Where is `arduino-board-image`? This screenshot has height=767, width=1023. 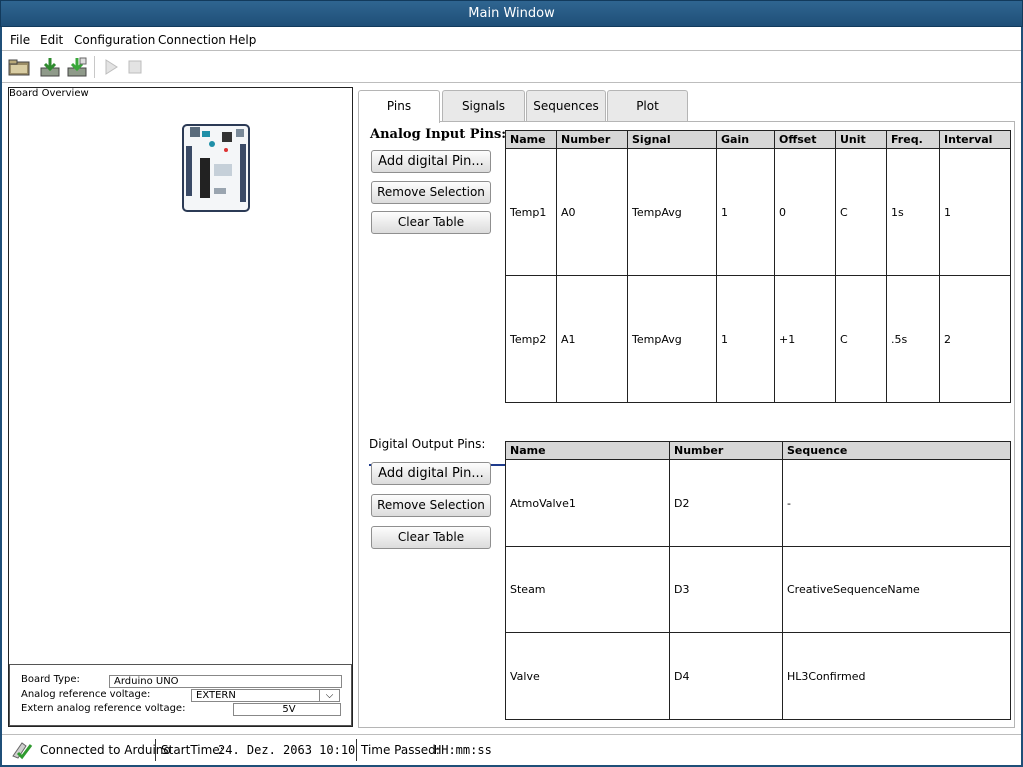 arduino-board-image is located at coordinates (216, 168).